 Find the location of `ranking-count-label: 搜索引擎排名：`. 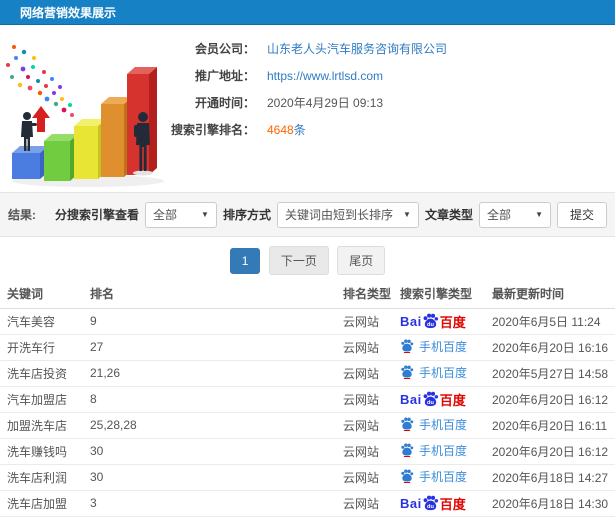

ranking-count-label: 搜索引擎排名： is located at coordinates (212, 130).